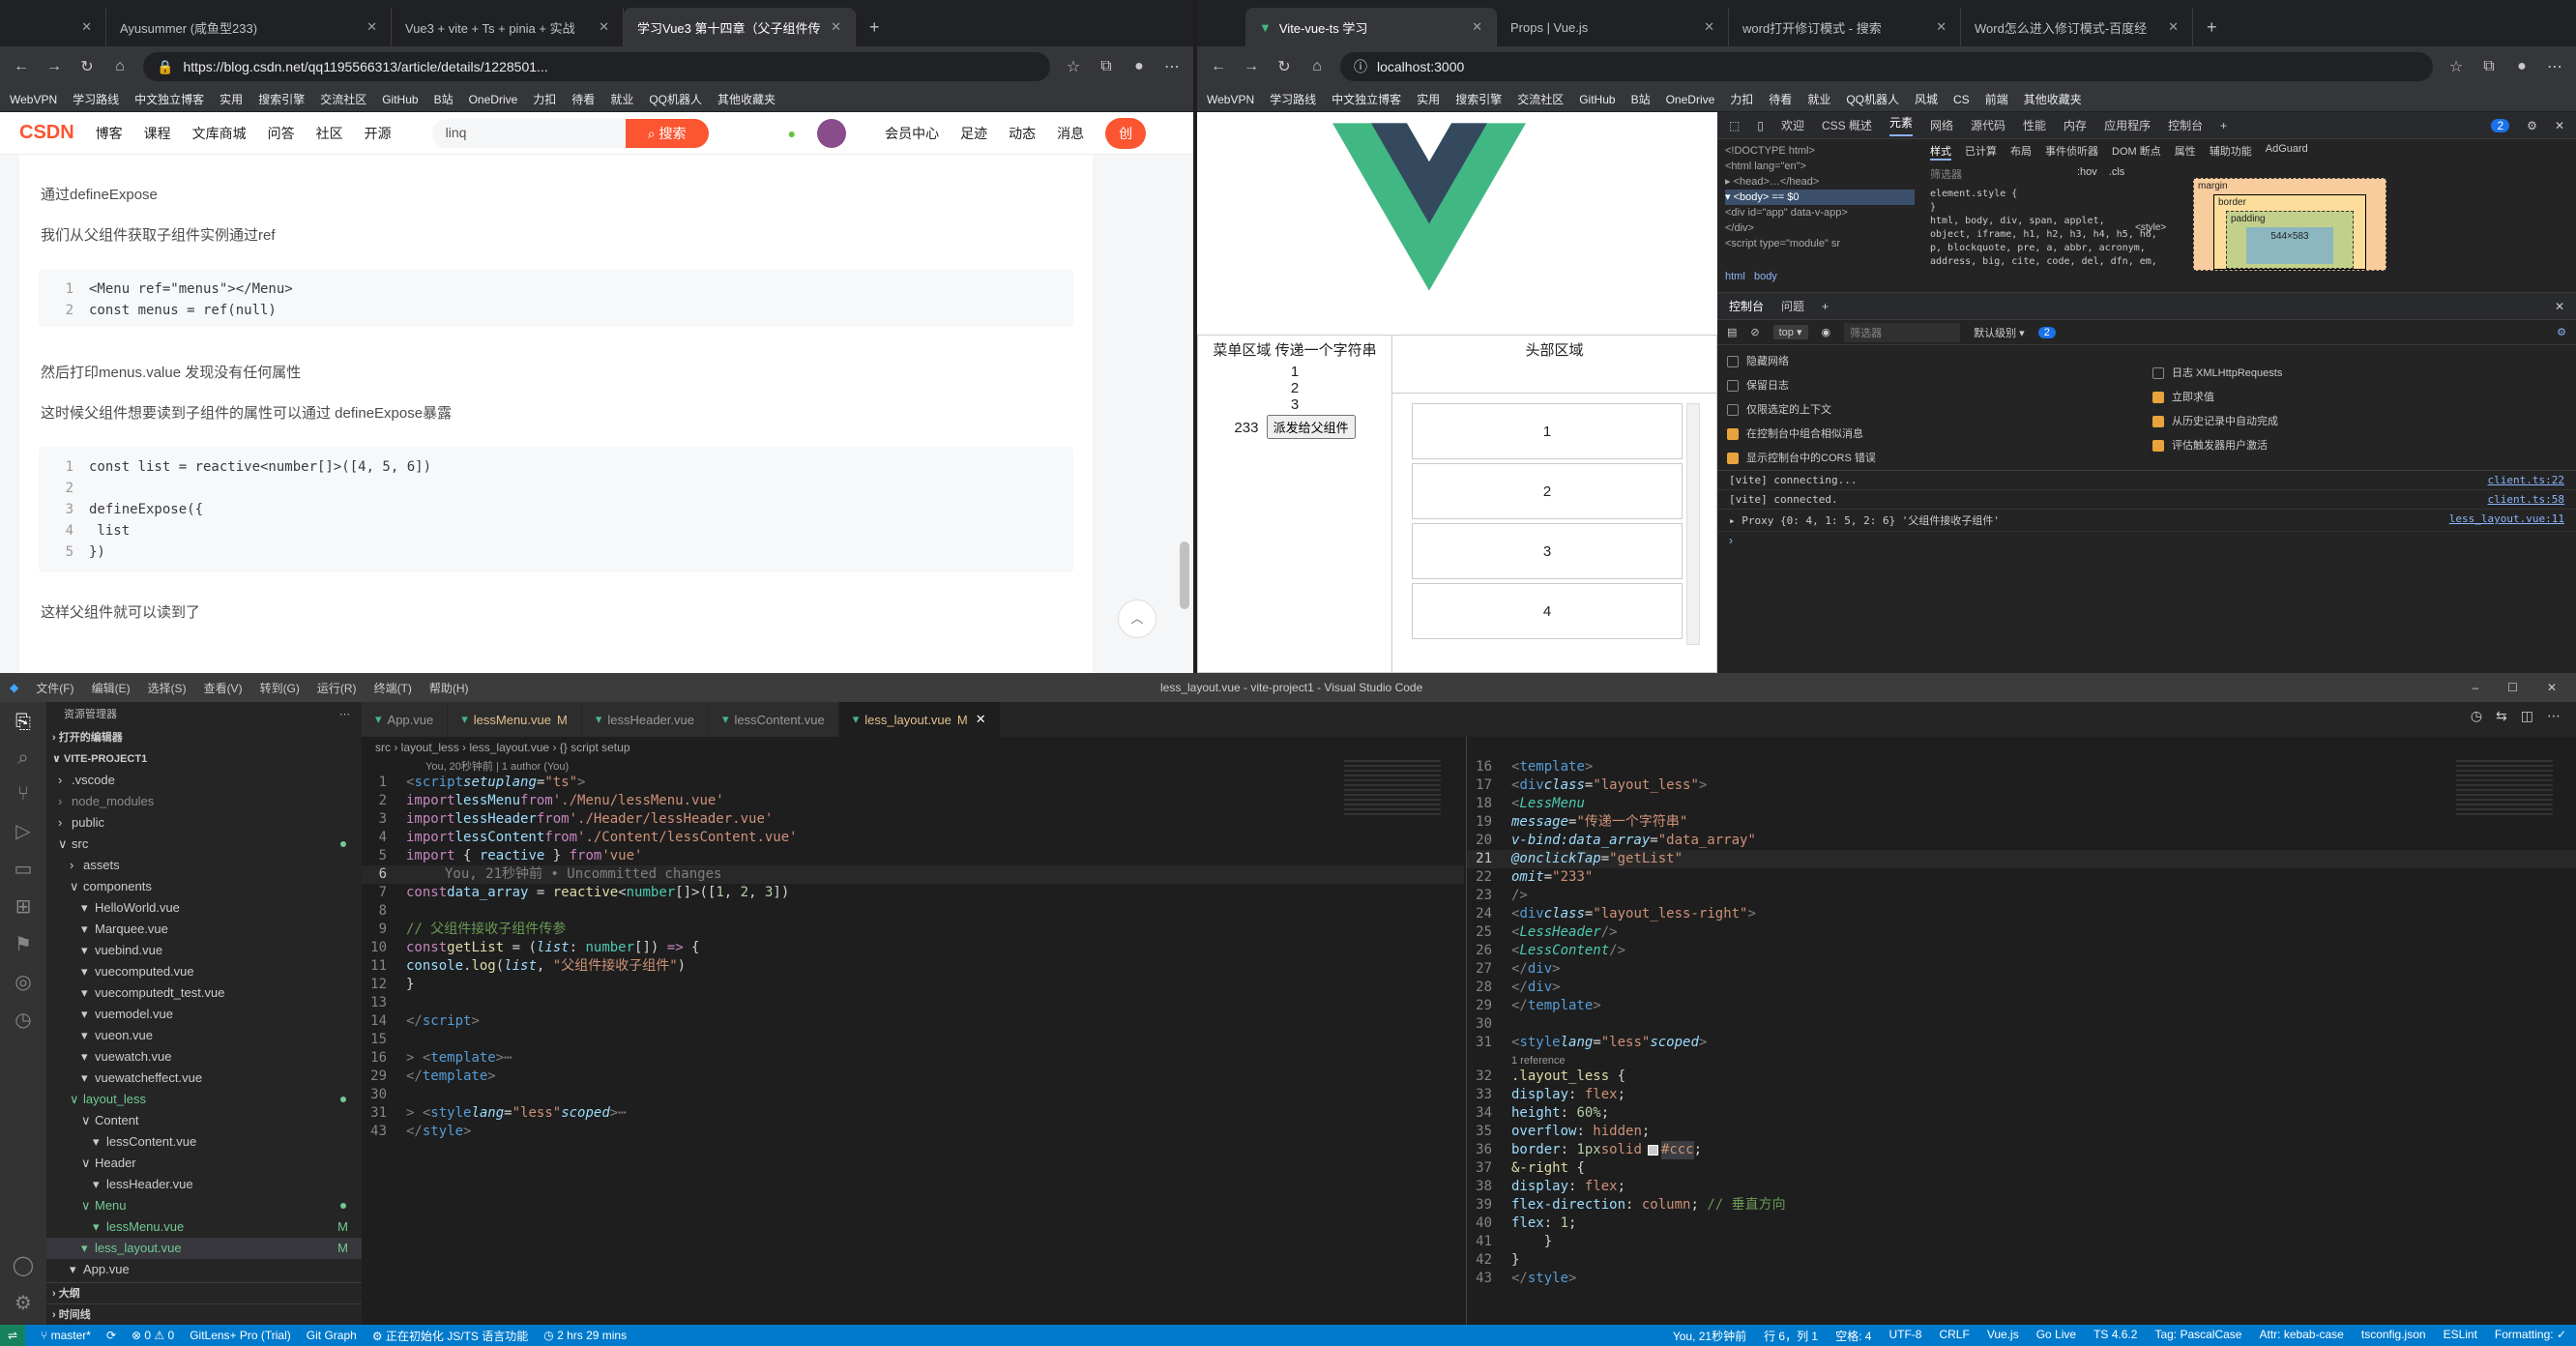 The image size is (2576, 1346). I want to click on tree-item: ∨ Header, so click(204, 1163).